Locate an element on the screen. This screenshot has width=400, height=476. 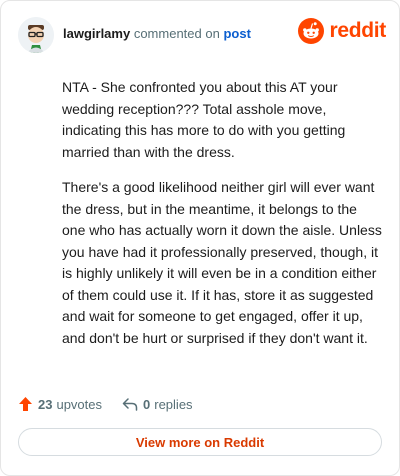
upvotes-count: 23 is located at coordinates (45, 404).